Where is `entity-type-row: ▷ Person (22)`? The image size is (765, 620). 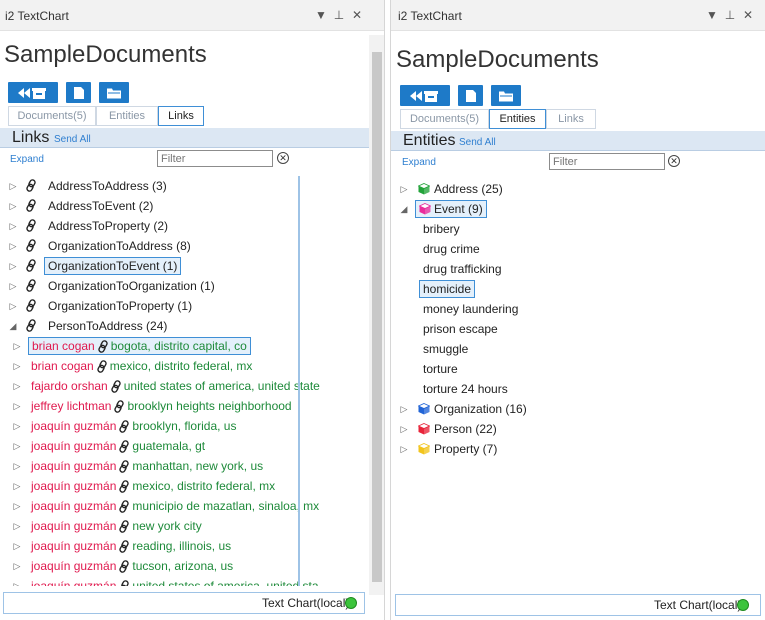 entity-type-row: ▷ Person (22) is located at coordinates (578, 429).